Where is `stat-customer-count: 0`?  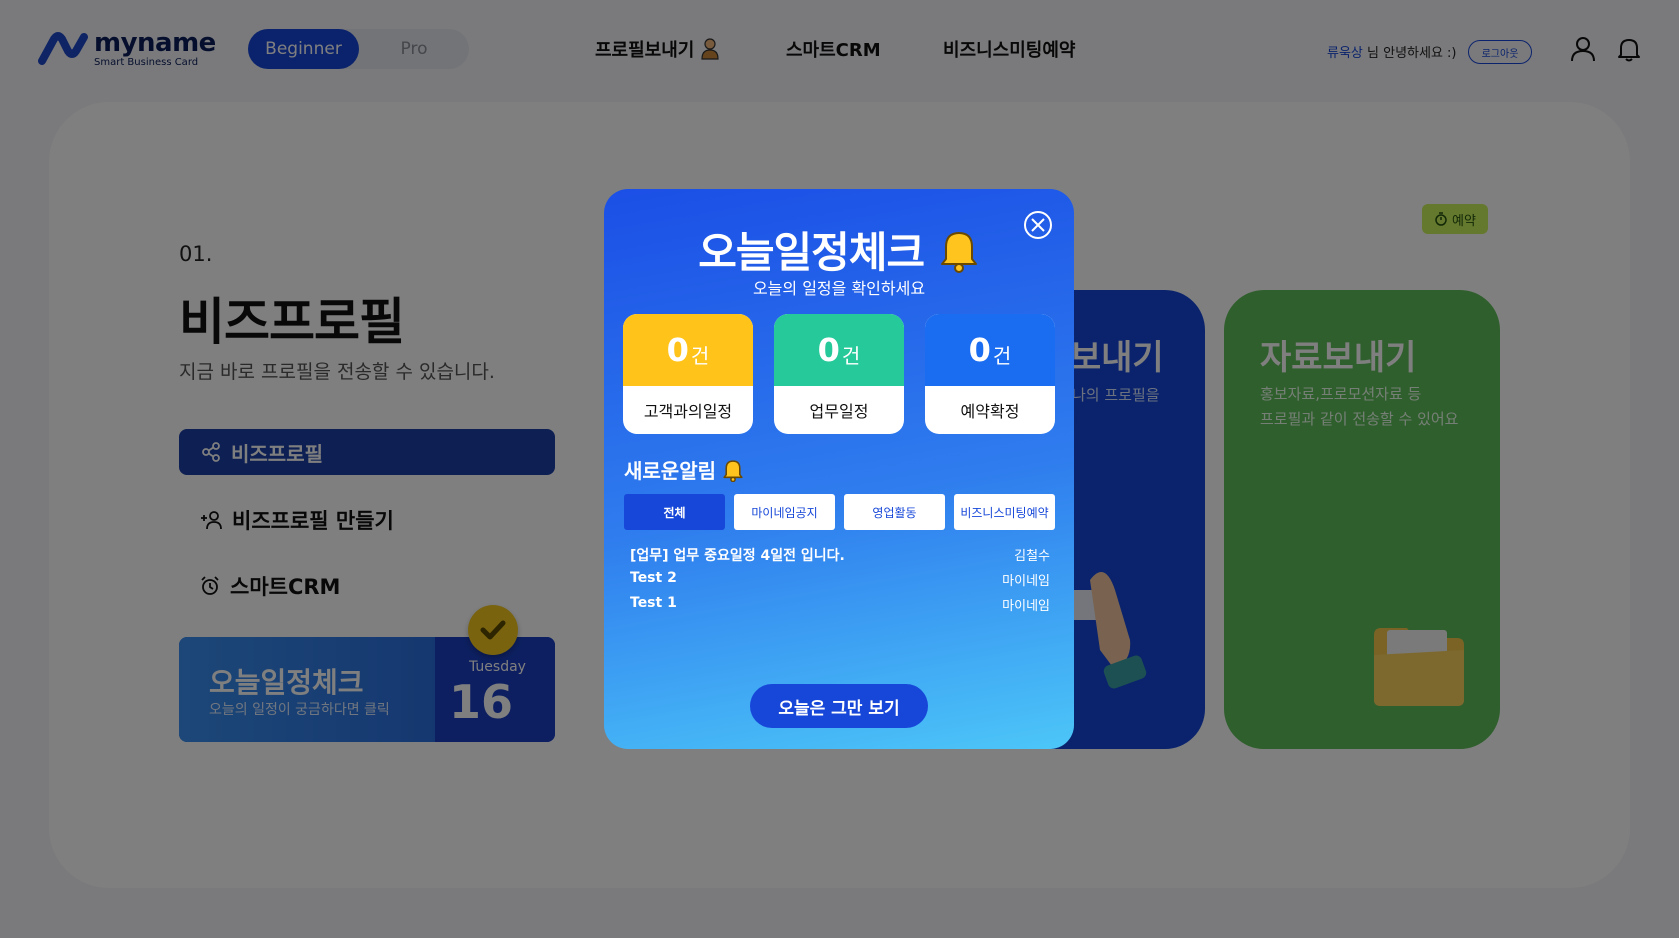
stat-customer-count: 0 is located at coordinates (677, 350).